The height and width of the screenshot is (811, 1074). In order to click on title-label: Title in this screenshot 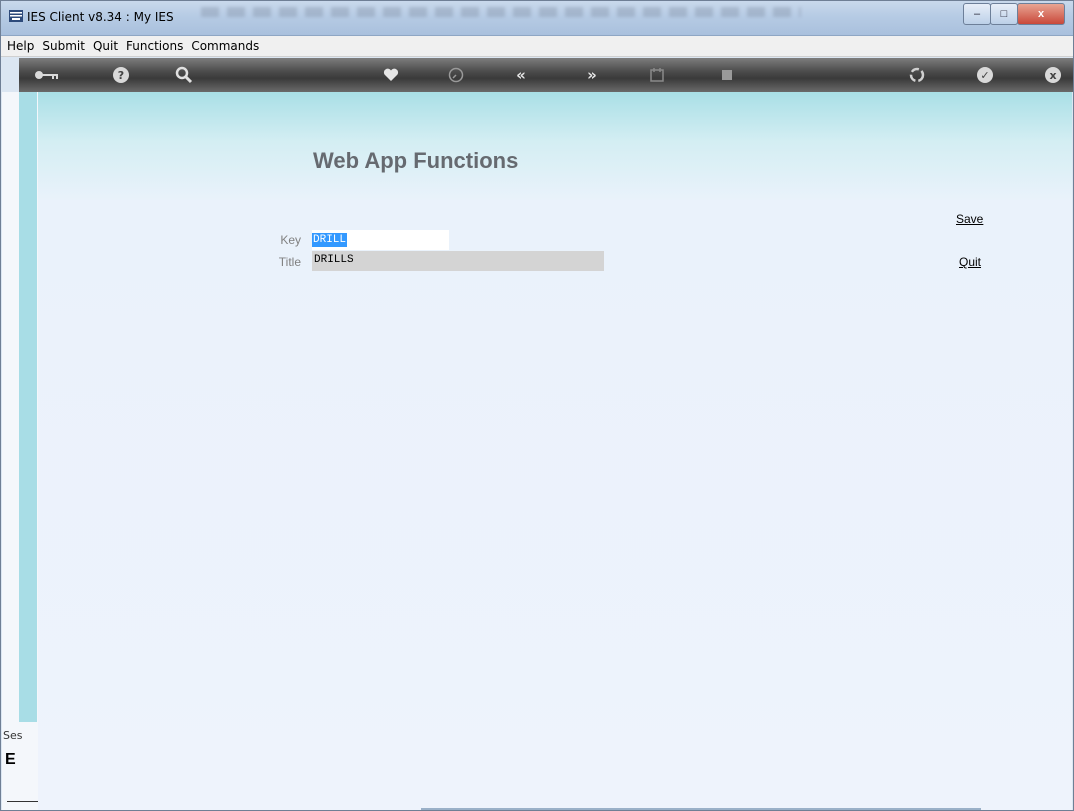, I will do `click(289, 262)`.